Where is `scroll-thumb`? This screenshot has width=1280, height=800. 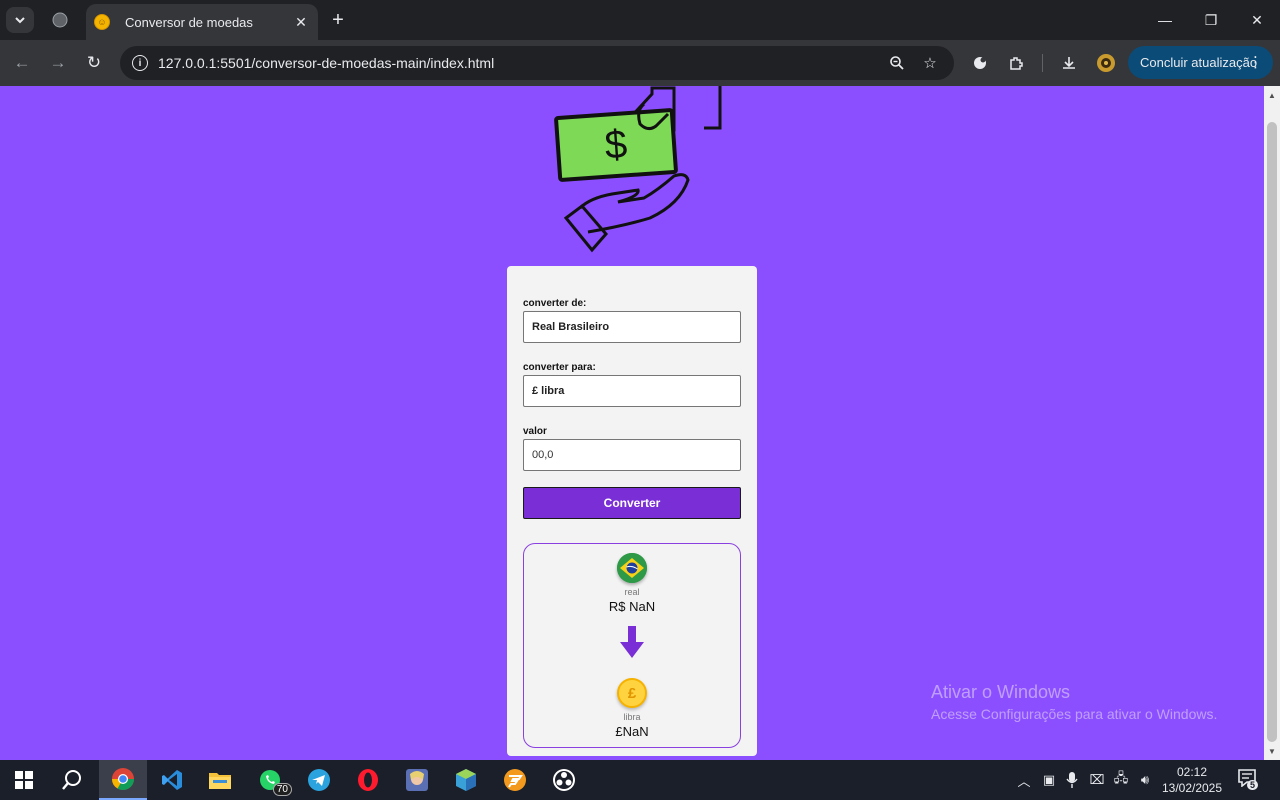
scroll-thumb is located at coordinates (1272, 432).